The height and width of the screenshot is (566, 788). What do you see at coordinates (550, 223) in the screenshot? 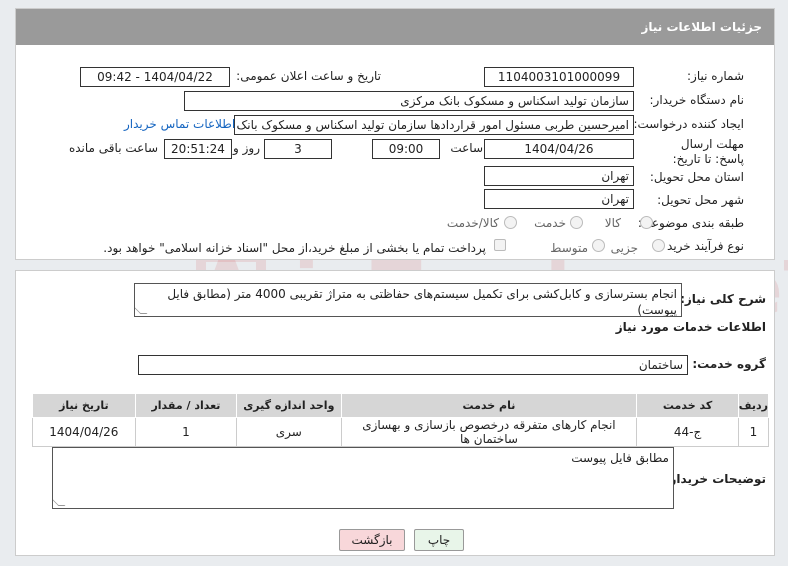
I see `category-option-service: خدمت` at bounding box center [550, 223].